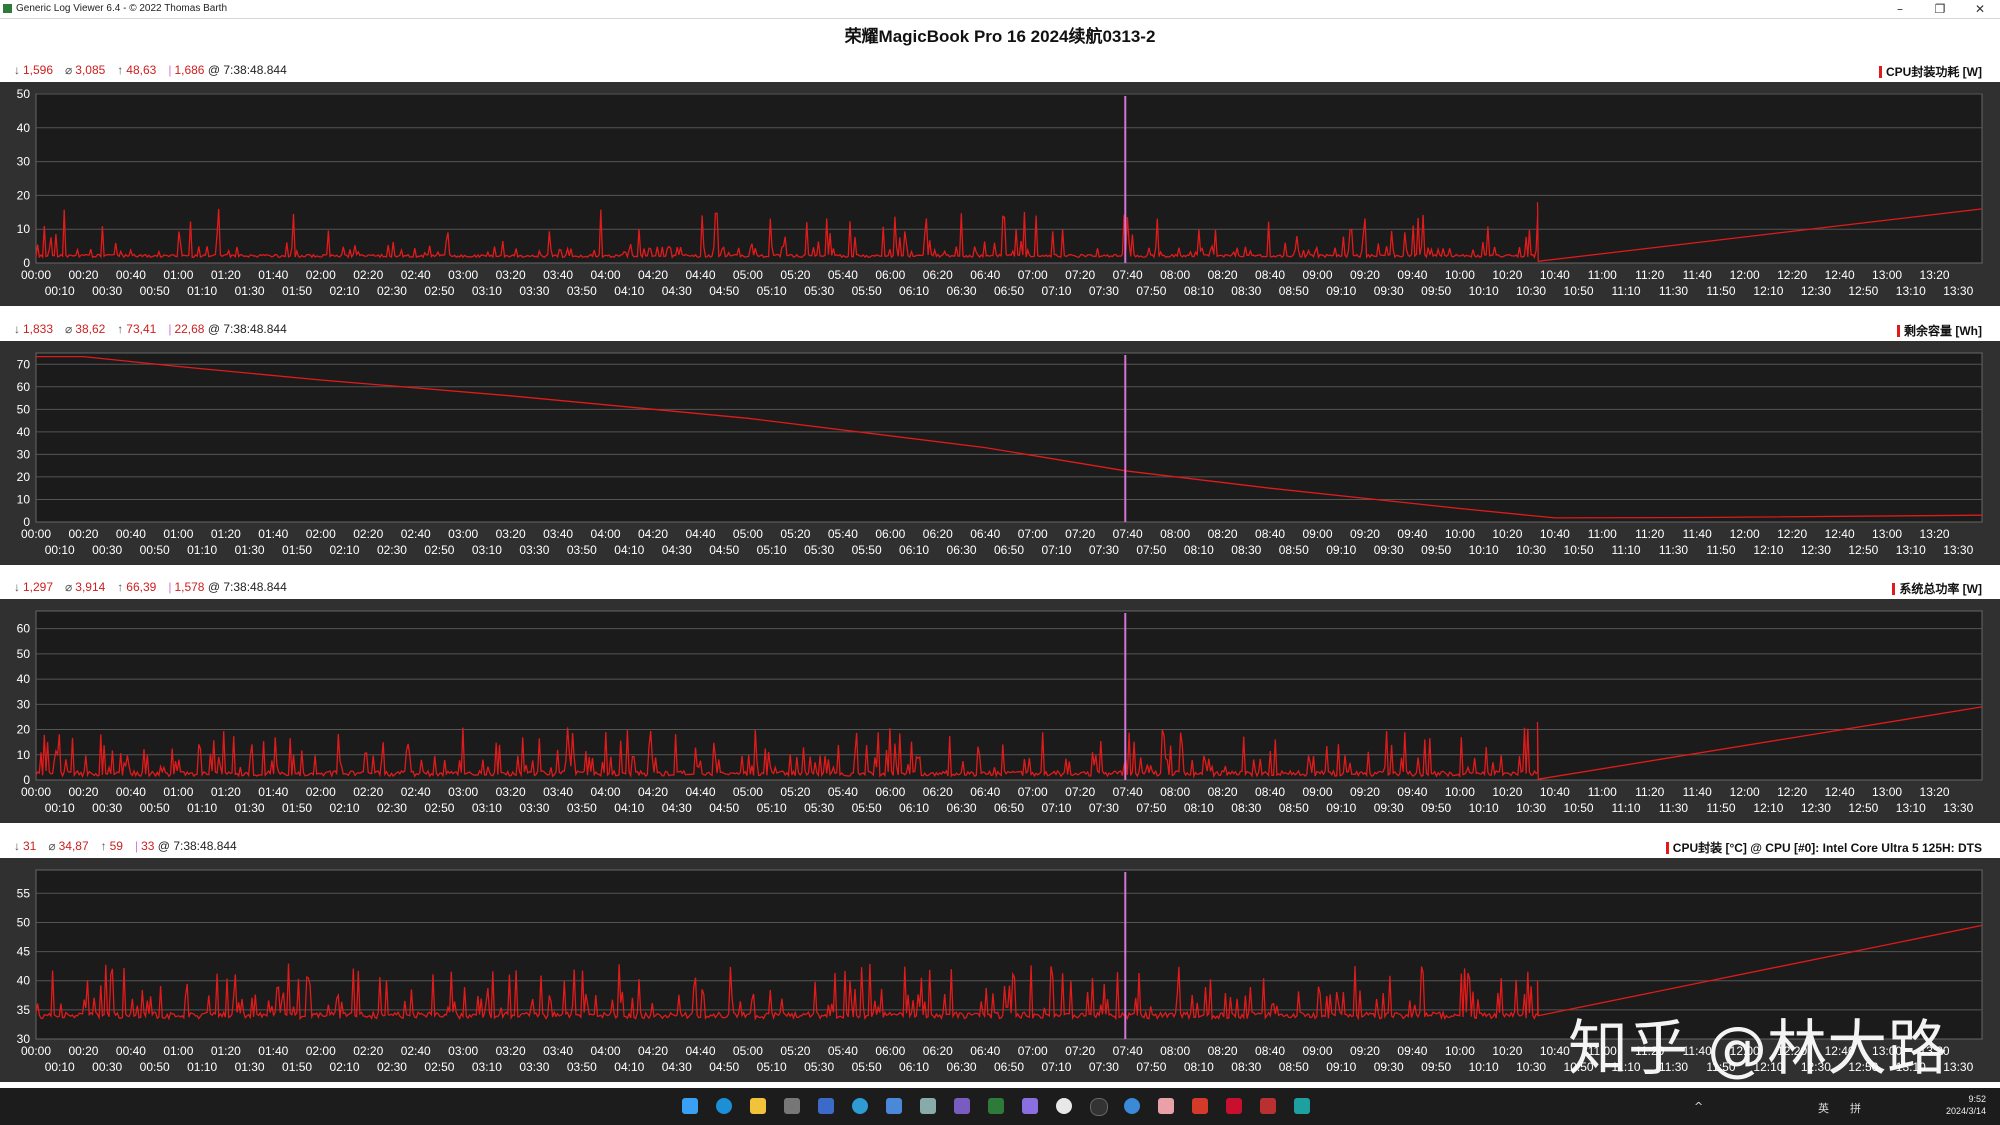 The height and width of the screenshot is (1125, 2000). Describe the element at coordinates (1246, 808) in the screenshot. I see `x-tick-label: 08:30` at that location.